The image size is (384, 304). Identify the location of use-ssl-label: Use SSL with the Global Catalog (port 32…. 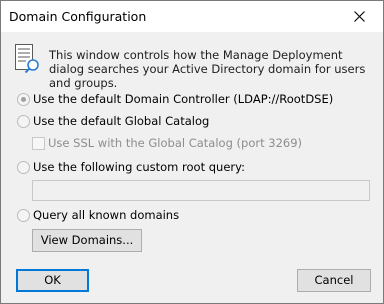
(175, 143).